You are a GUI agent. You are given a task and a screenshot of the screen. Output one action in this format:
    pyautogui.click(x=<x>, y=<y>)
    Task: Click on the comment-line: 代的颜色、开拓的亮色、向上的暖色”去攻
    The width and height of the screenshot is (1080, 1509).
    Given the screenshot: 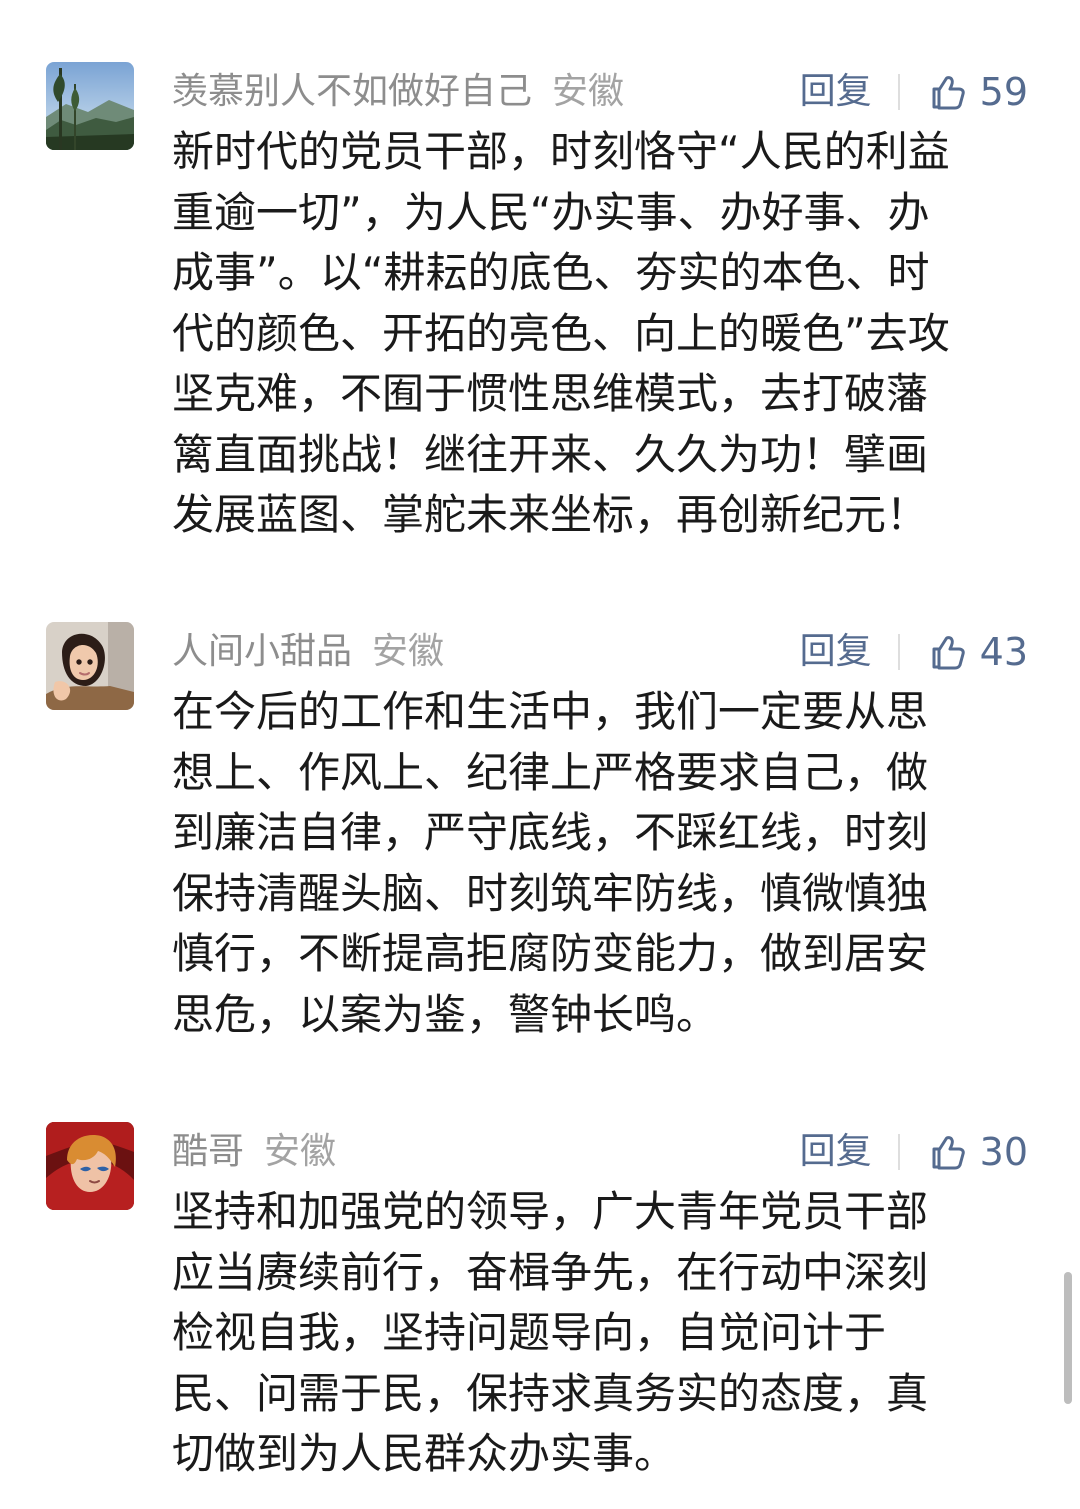 What is the action you would take?
    pyautogui.click(x=561, y=333)
    